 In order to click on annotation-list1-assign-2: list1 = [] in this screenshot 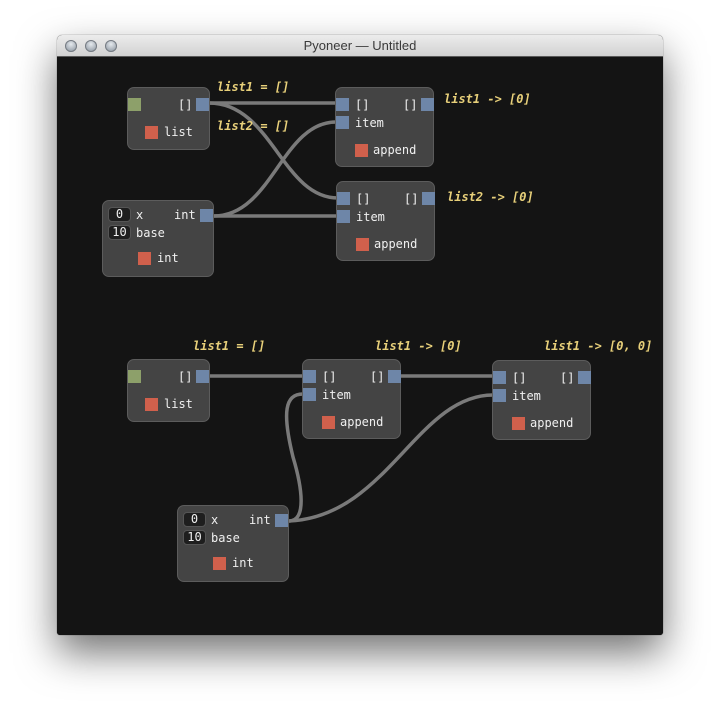, I will do `click(229, 346)`.